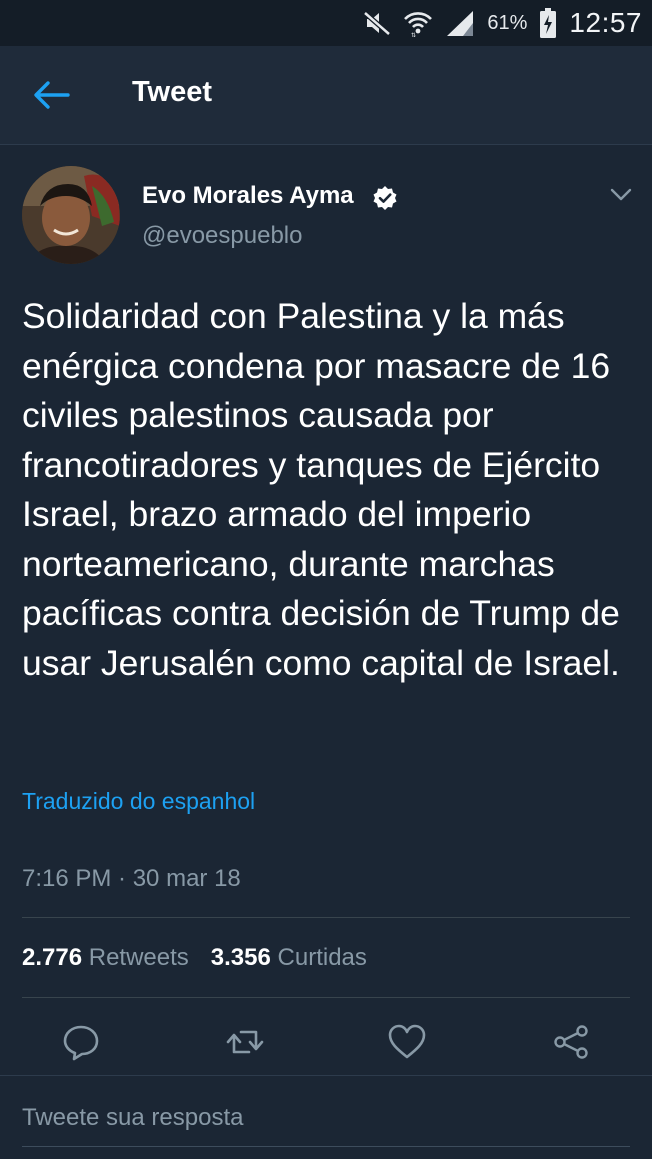 The image size is (652, 1159). Describe the element at coordinates (172, 92) in the screenshot. I see `page-title: Tweet` at that location.